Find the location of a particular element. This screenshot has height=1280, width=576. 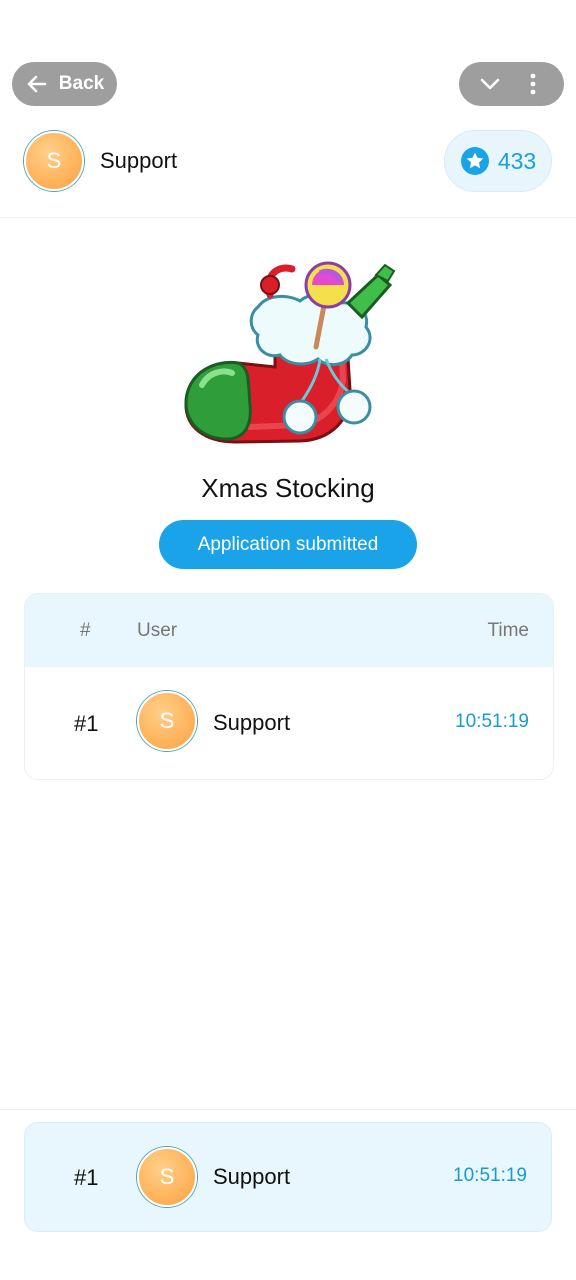

star-badge-icon is located at coordinates (474, 161).